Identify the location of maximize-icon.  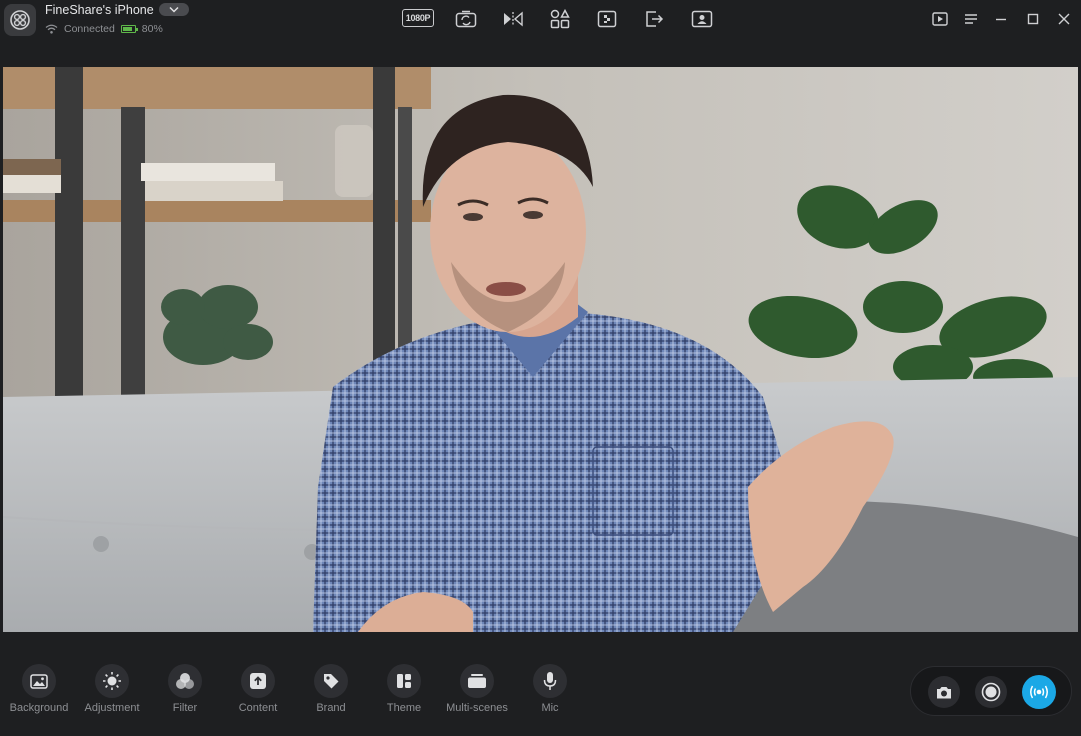
(1033, 19).